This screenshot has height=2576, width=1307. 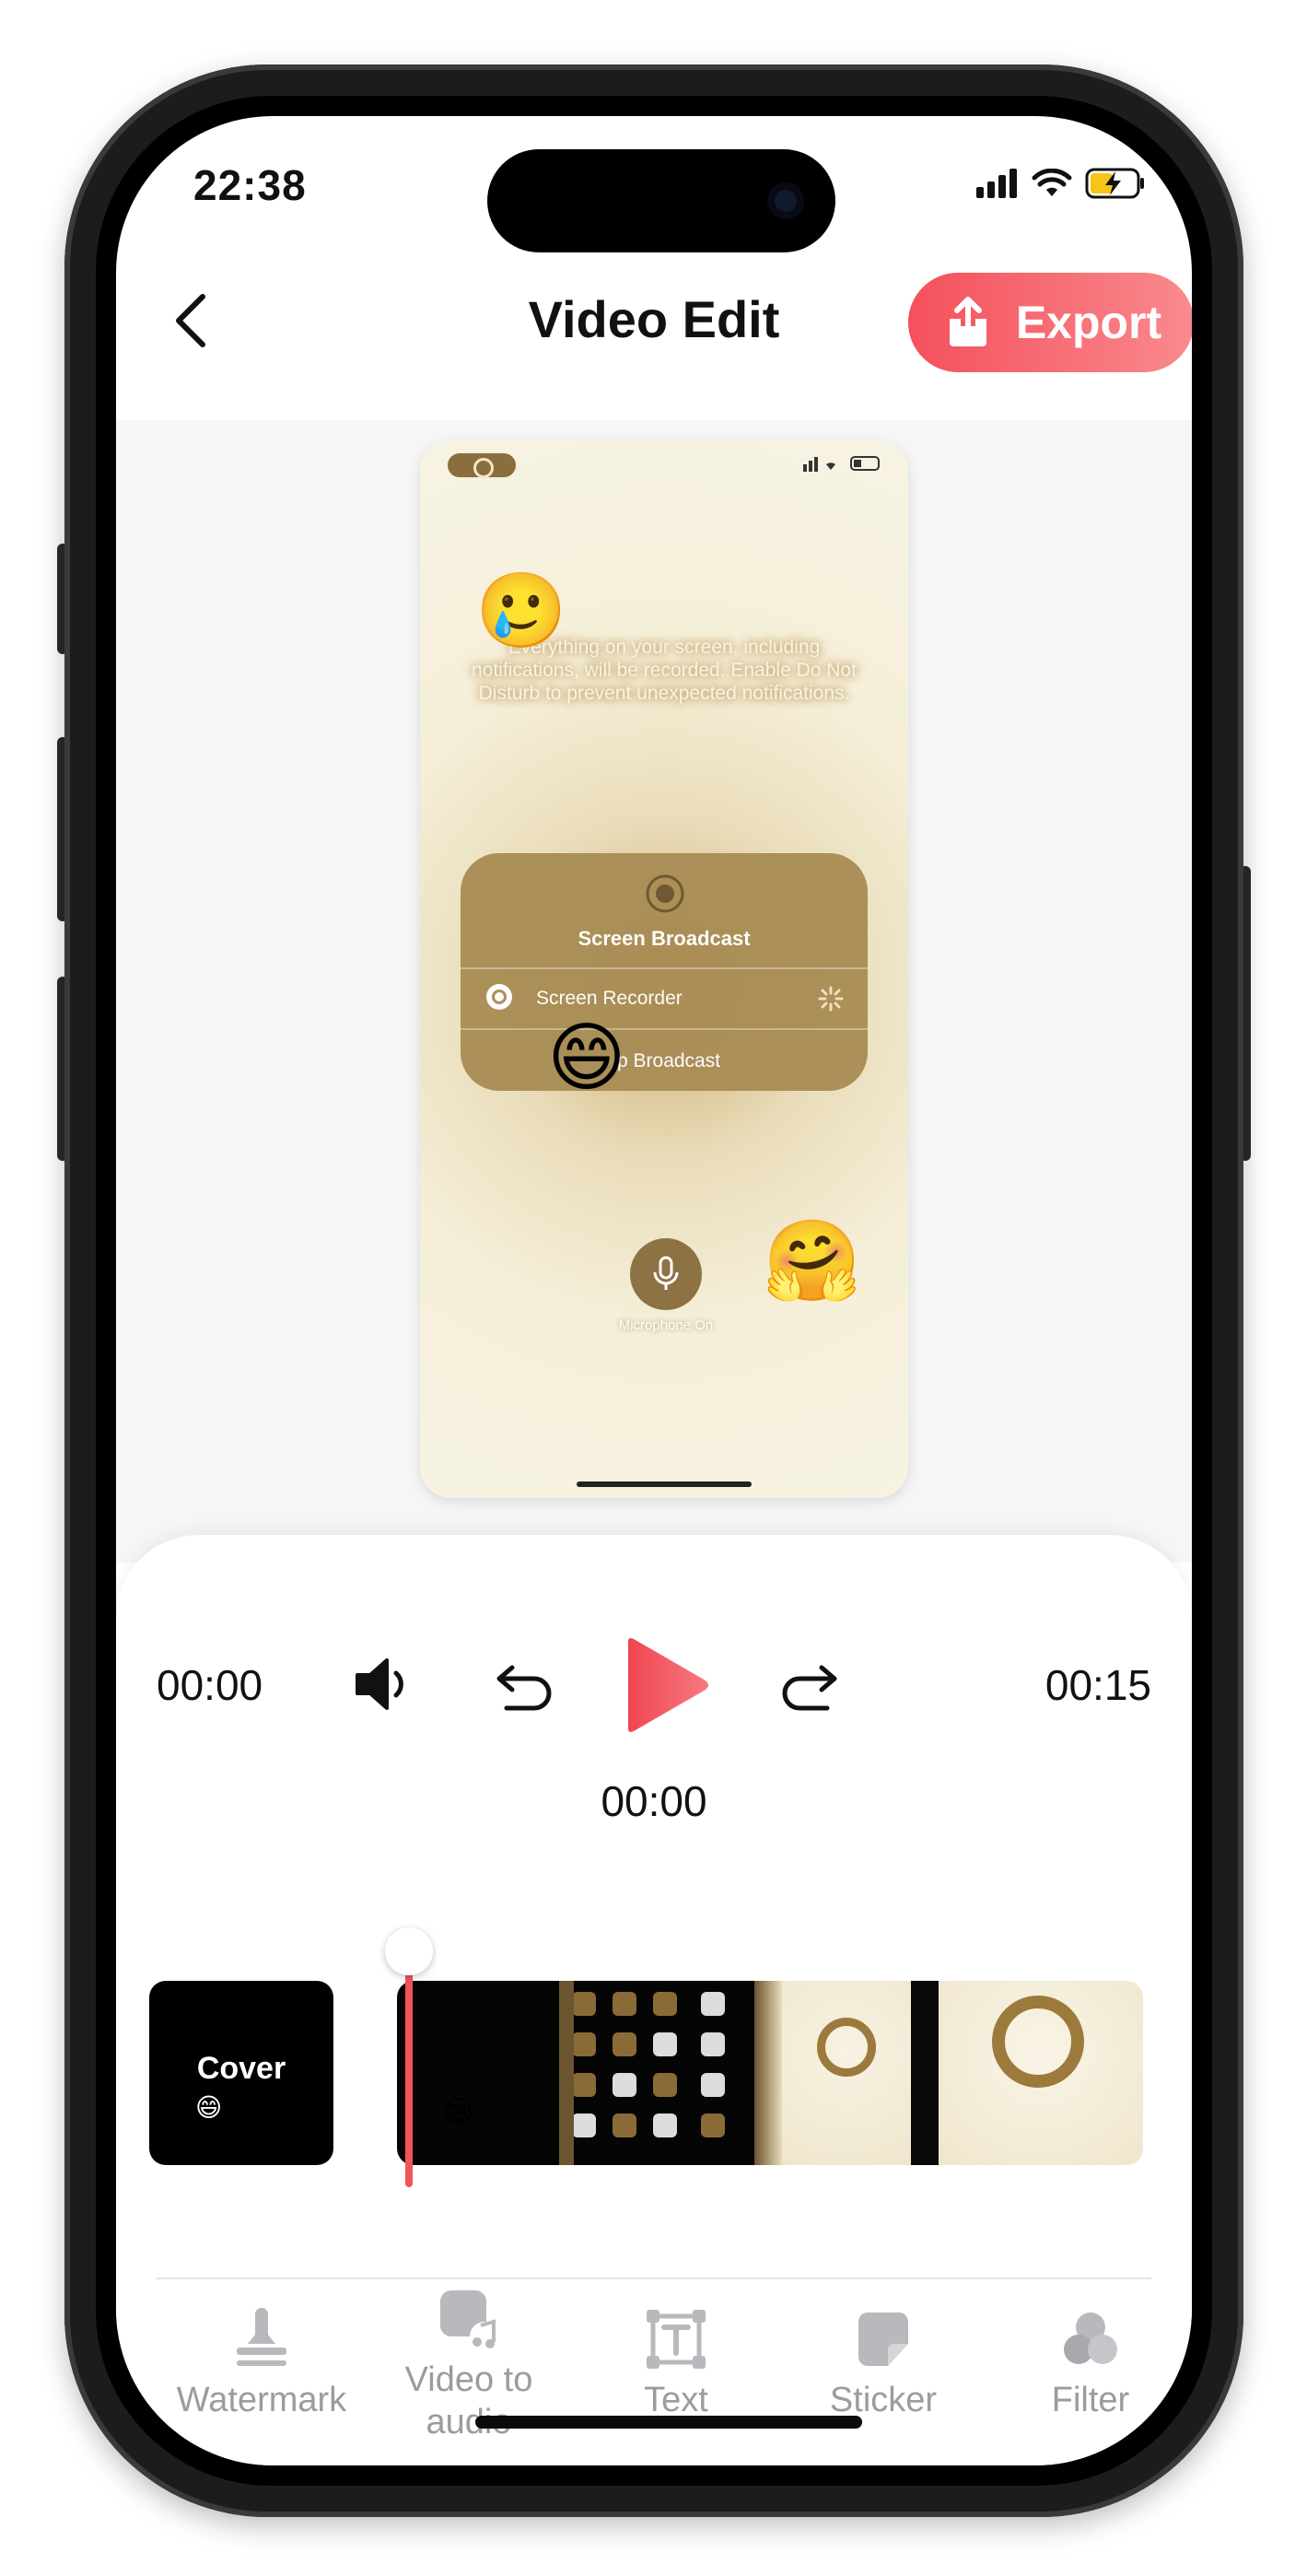 I want to click on microphone-button, so click(x=666, y=1274).